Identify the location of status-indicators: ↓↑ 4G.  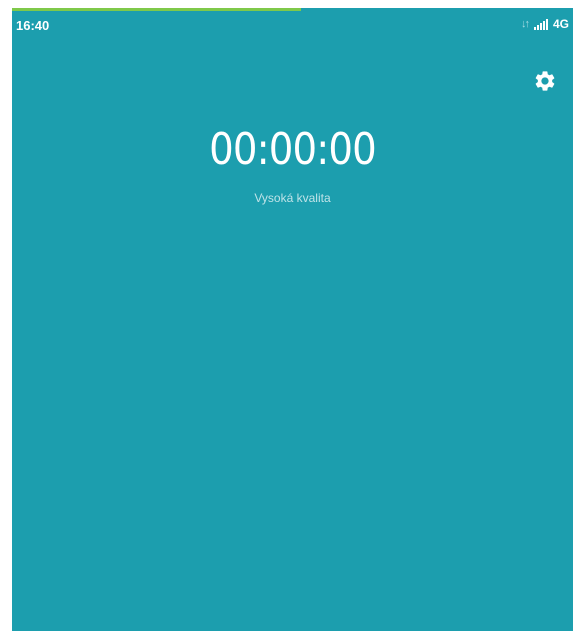
(545, 24).